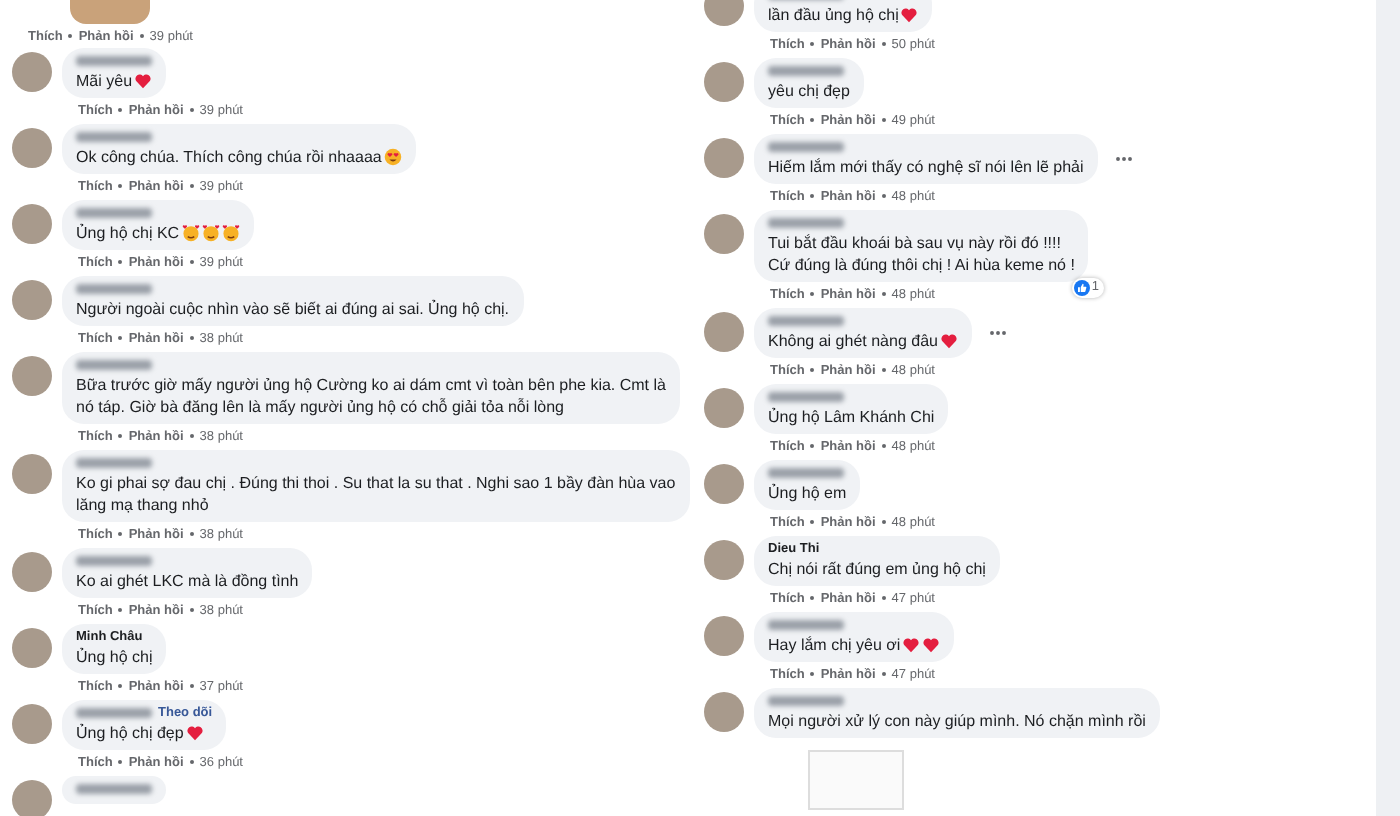  What do you see at coordinates (128, 233) in the screenshot?
I see `comment-text: Ủng hộ chị KC` at bounding box center [128, 233].